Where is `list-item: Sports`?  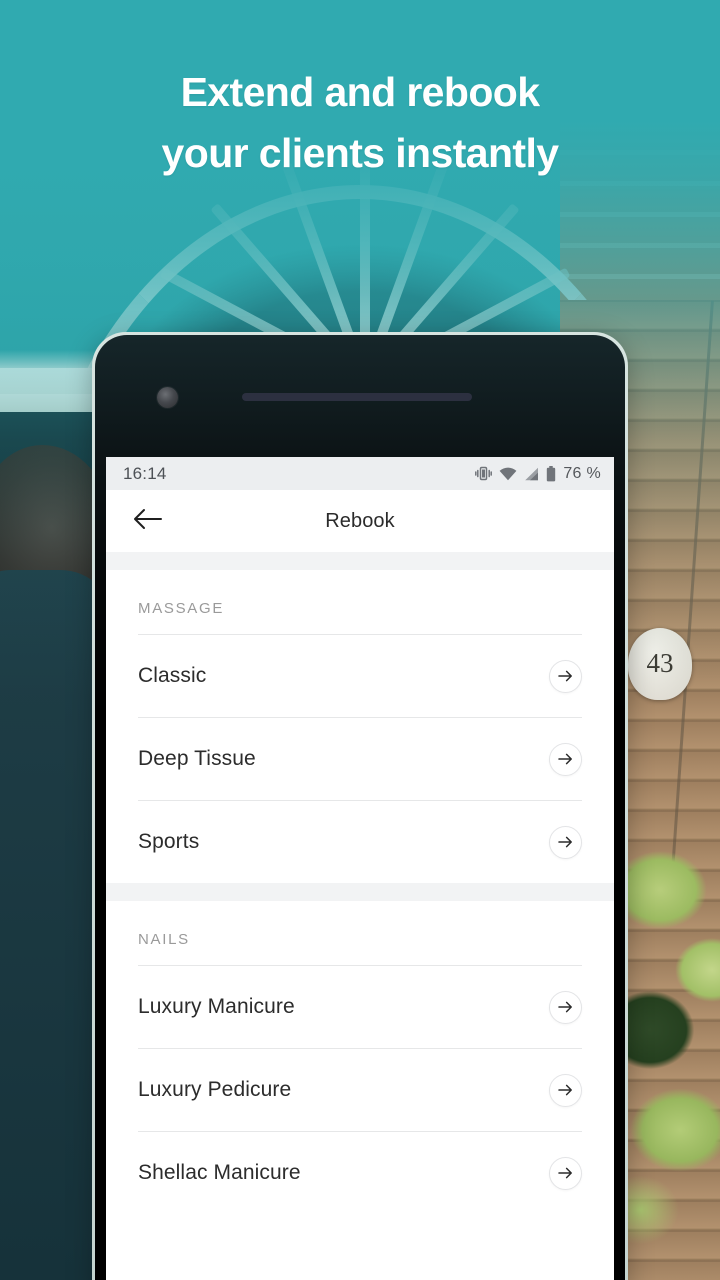 list-item: Sports is located at coordinates (360, 842).